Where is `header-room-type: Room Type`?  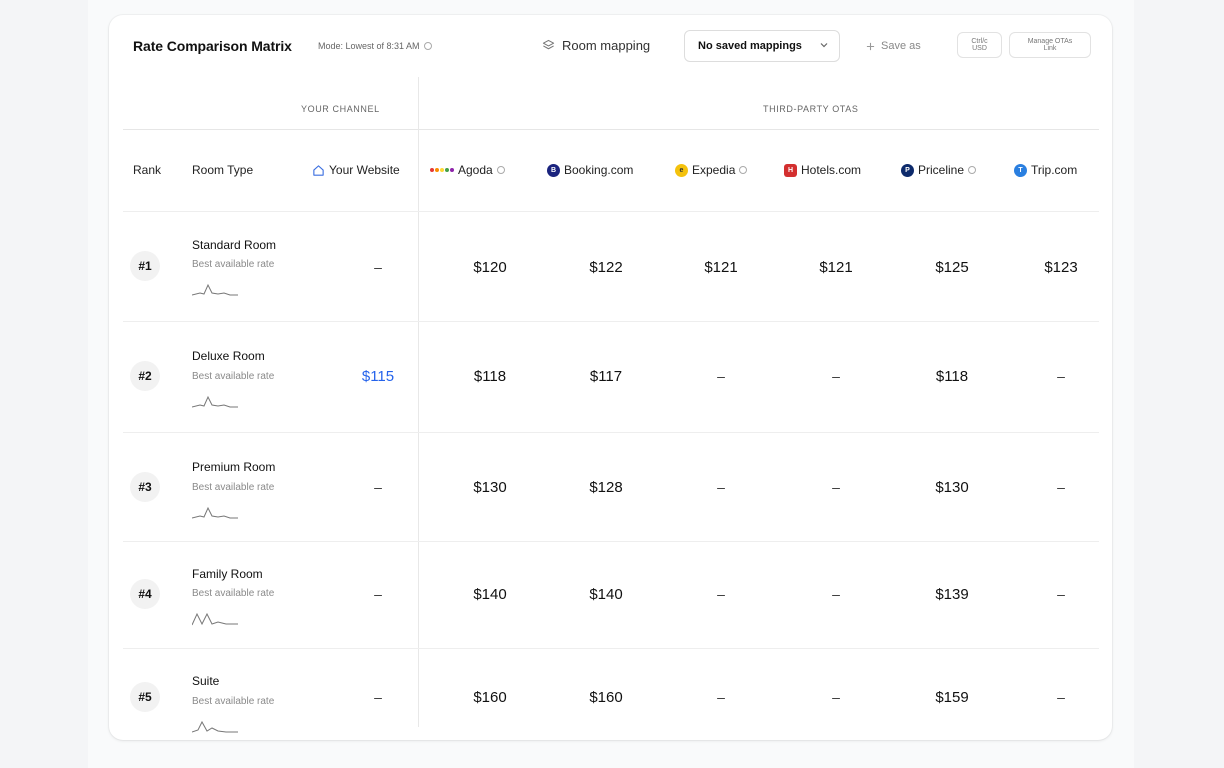
header-room-type: Room Type is located at coordinates (223, 170).